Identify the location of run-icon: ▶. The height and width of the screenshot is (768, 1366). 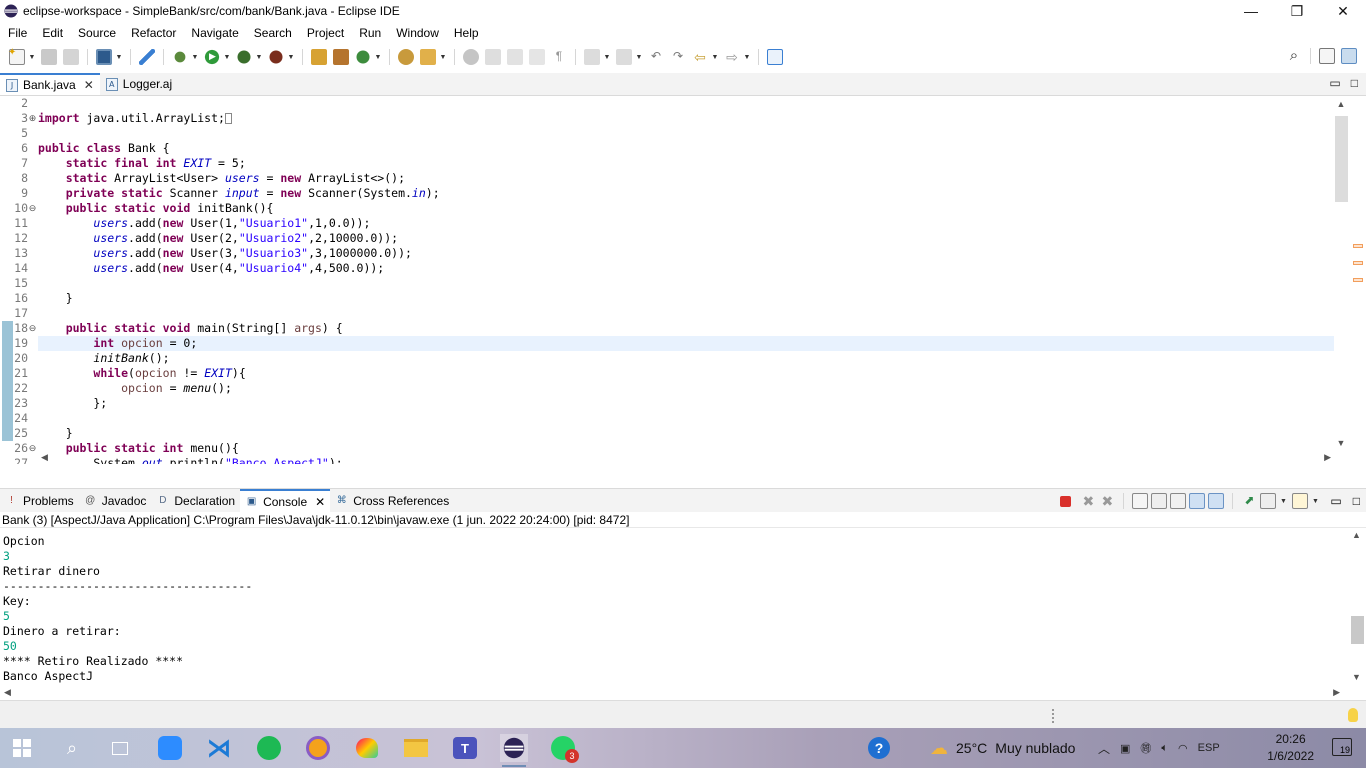
(212, 57).